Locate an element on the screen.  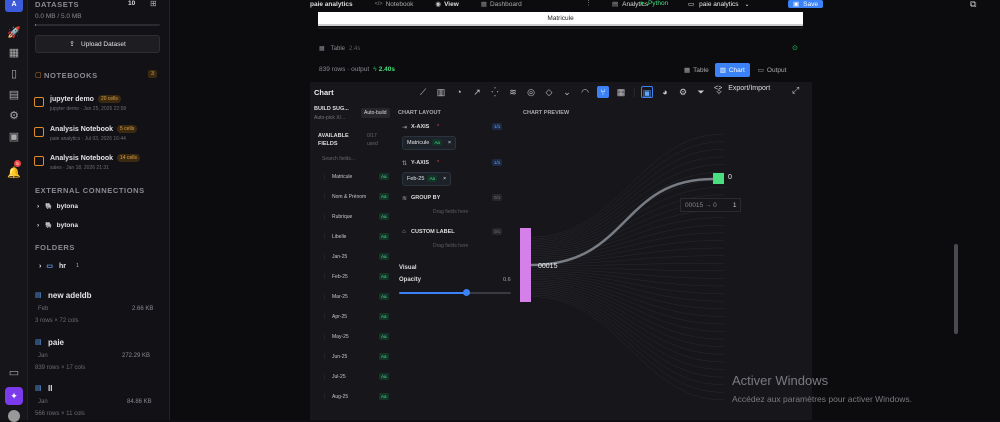
palette-icon: ◕ is located at coordinates (665, 92).